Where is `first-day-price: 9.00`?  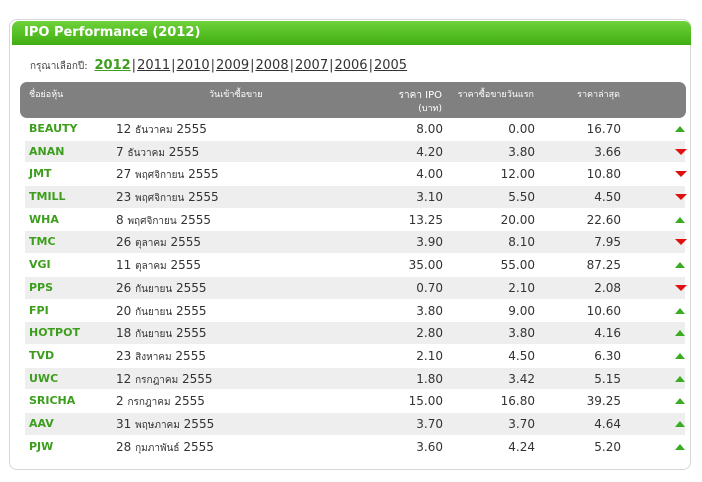
first-day-price: 9.00 is located at coordinates (521, 310).